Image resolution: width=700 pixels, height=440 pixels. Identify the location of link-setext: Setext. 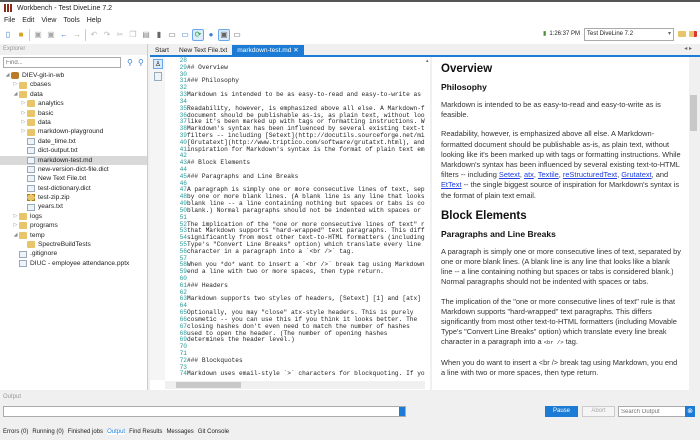
(509, 174).